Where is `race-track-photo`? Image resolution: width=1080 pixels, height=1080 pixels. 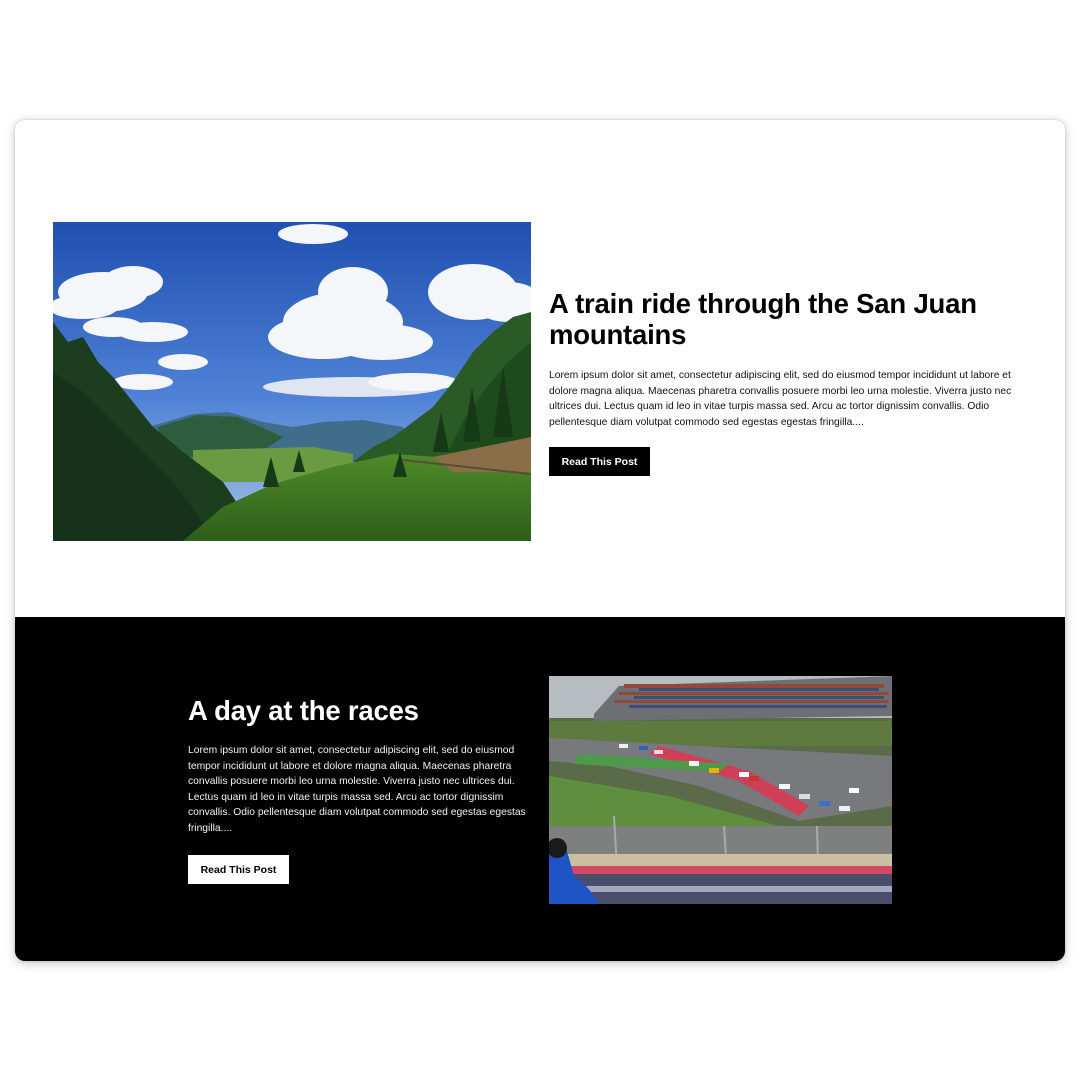 race-track-photo is located at coordinates (720, 790).